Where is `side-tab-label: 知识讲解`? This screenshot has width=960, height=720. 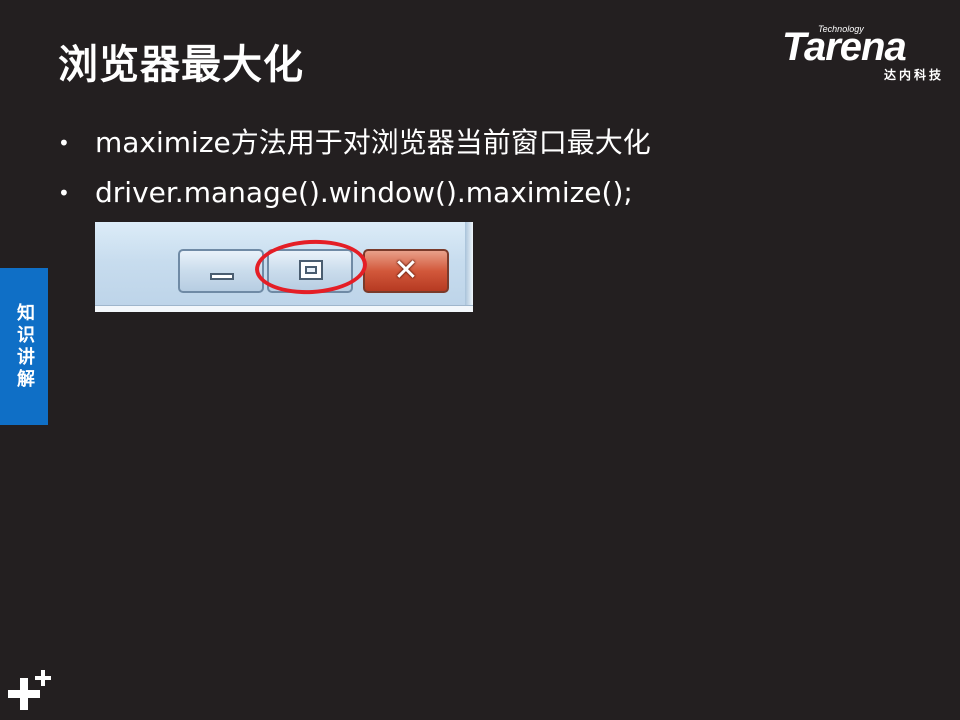
side-tab-label: 知识讲解 is located at coordinates (24, 346).